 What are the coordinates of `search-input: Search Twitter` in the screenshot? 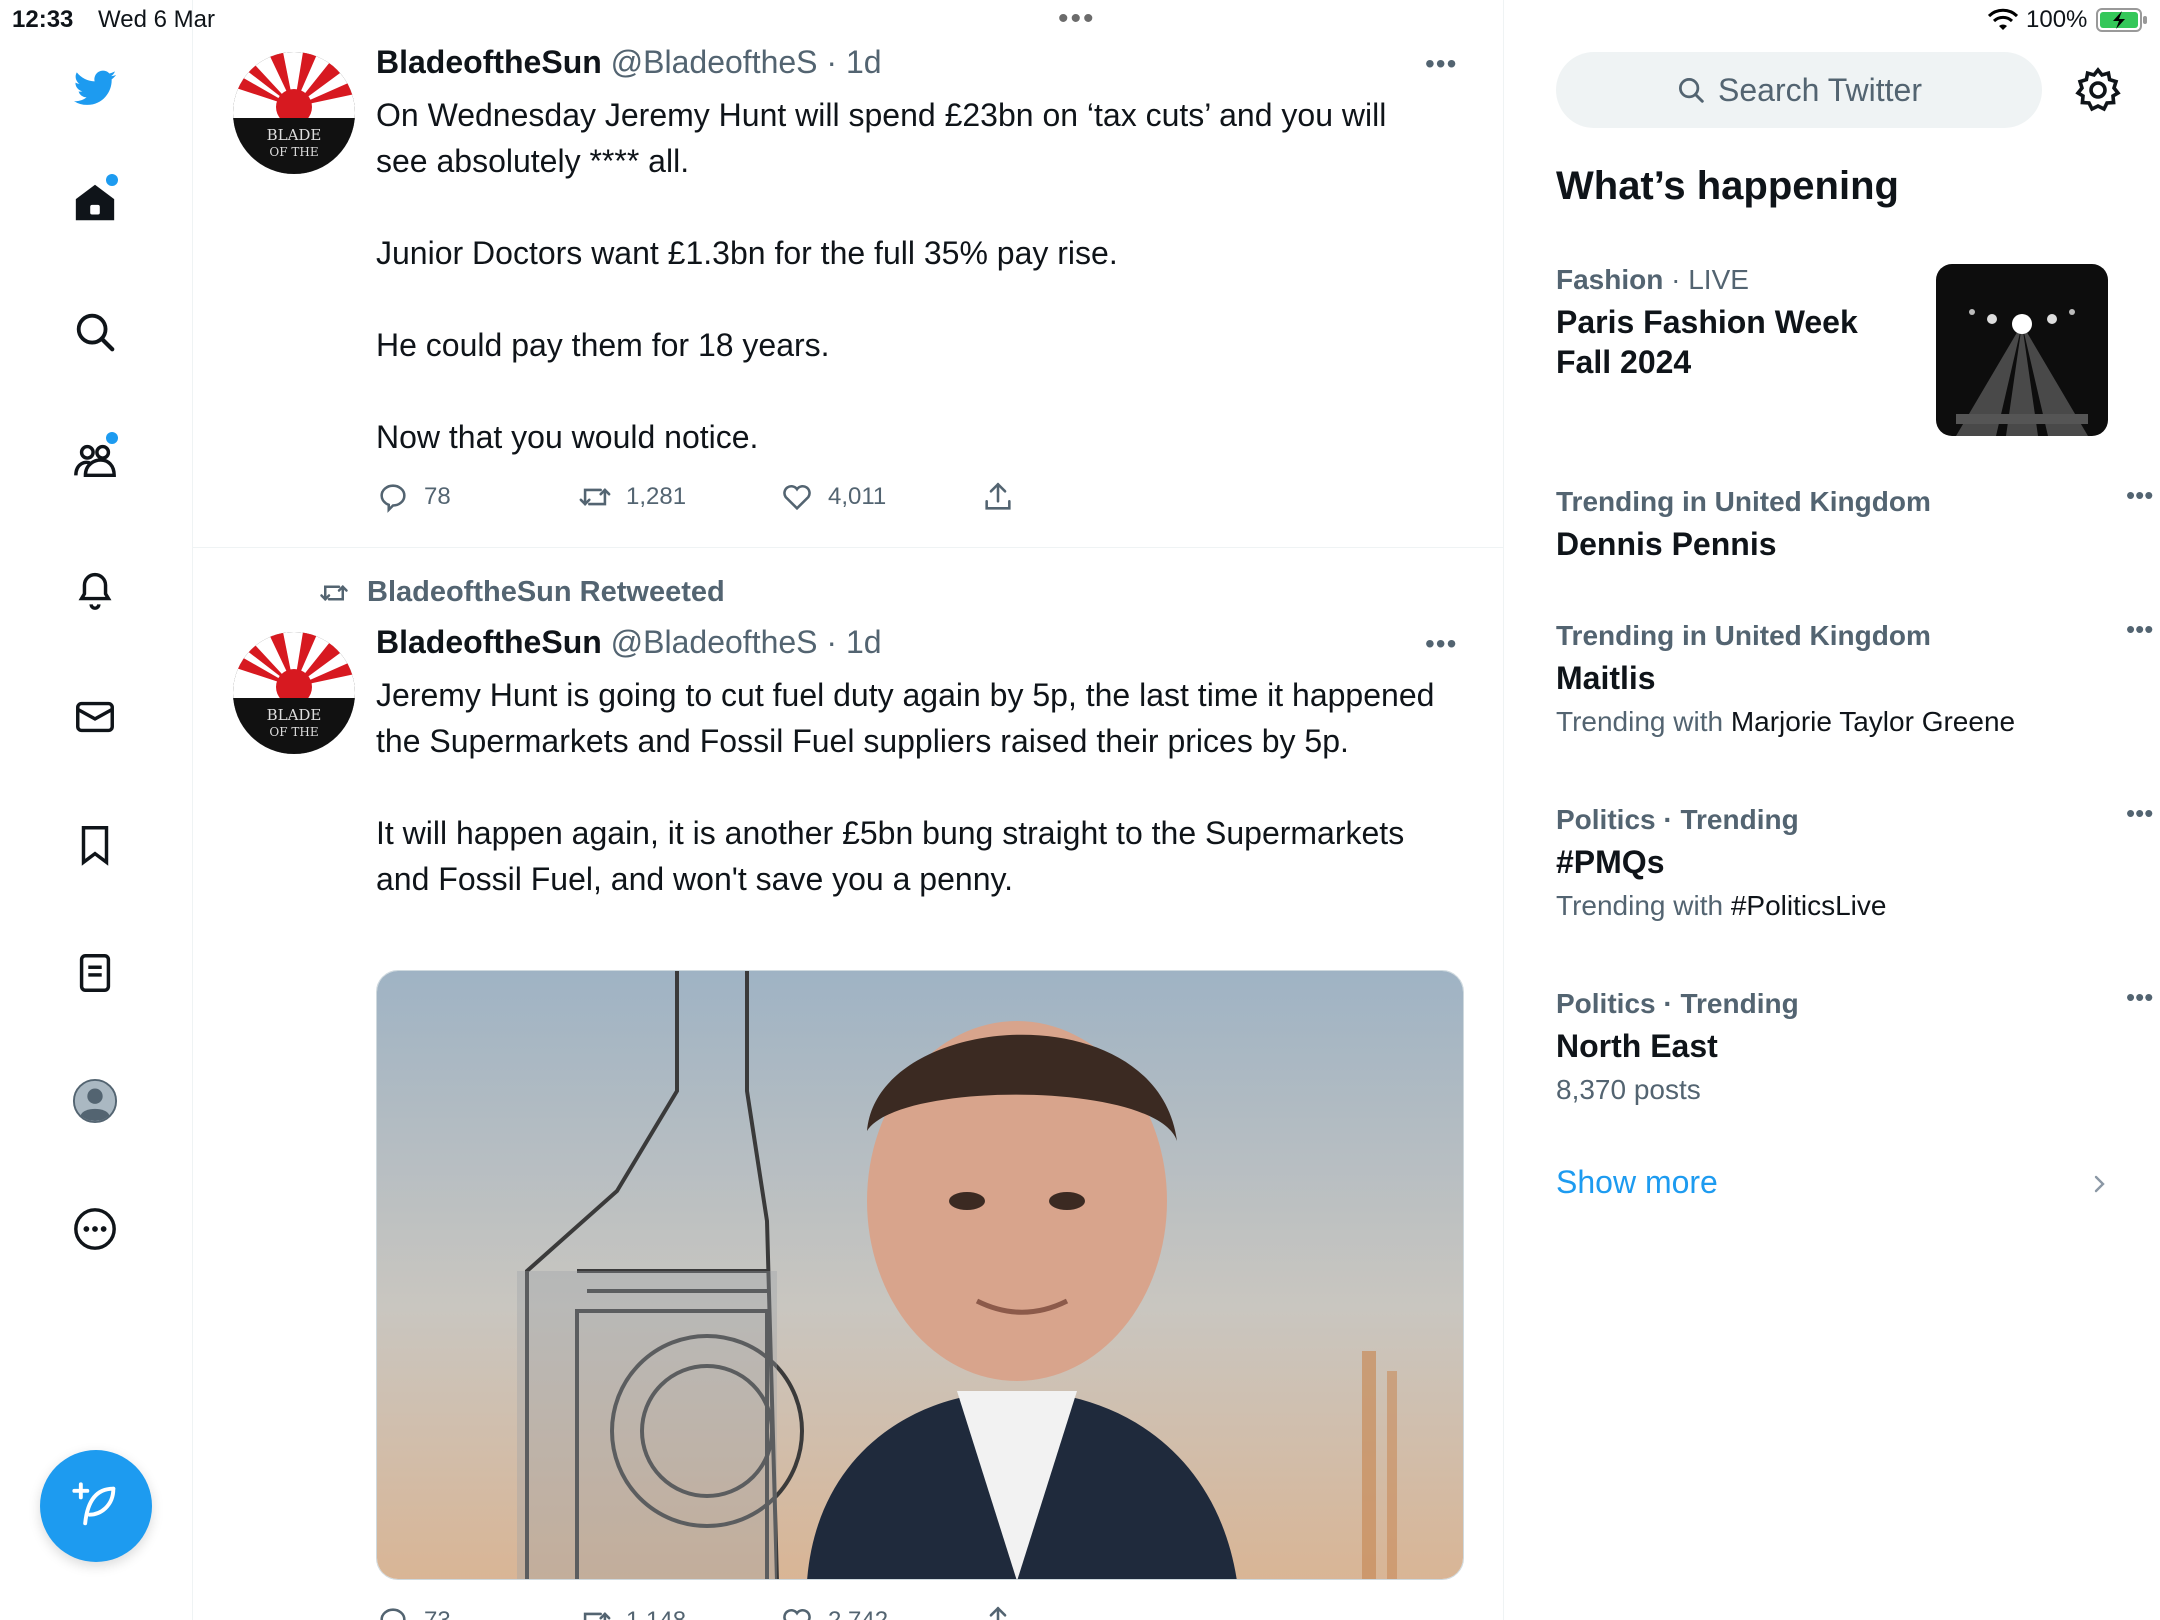 It's located at (1799, 90).